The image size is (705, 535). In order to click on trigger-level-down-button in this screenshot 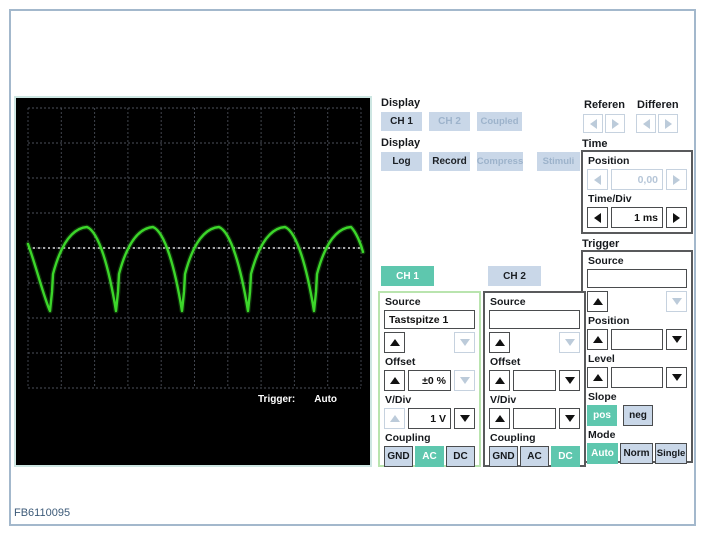, I will do `click(676, 377)`.